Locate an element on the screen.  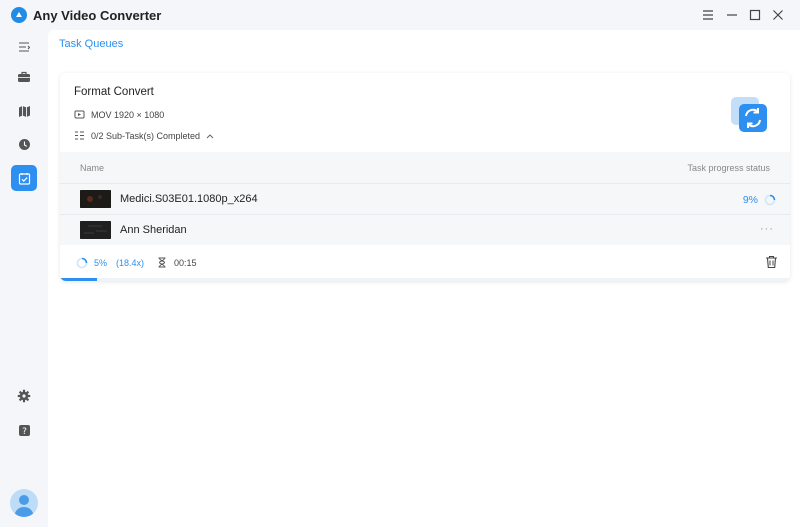
conversion-speed: (18.4x) is located at coordinates (130, 263).